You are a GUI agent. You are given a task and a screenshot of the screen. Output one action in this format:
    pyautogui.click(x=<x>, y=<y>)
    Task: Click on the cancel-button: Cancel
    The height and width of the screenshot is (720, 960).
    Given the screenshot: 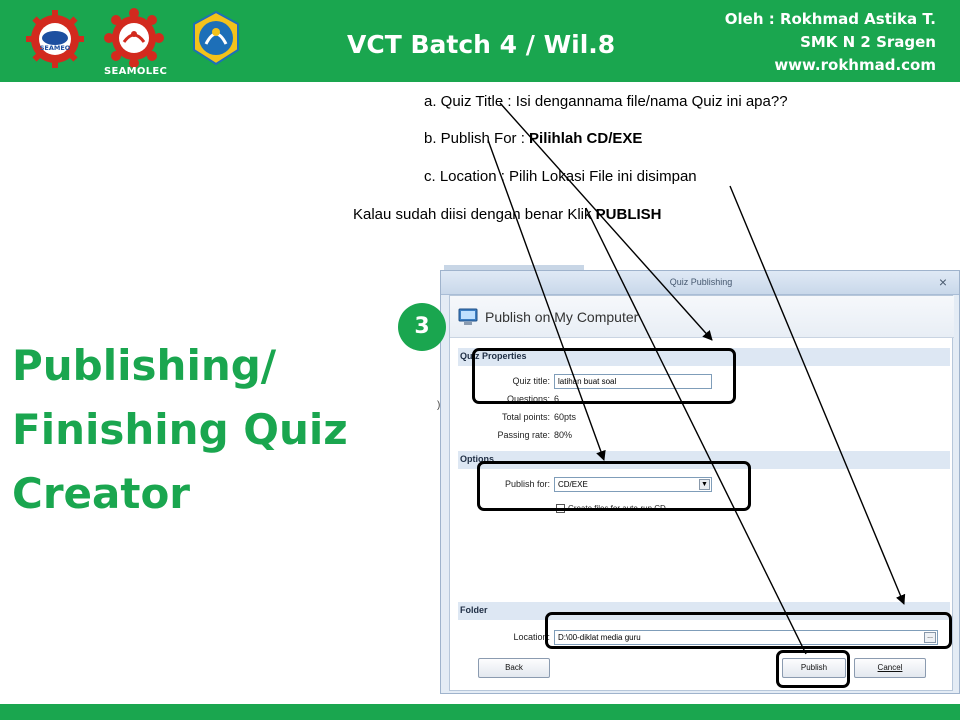 What is the action you would take?
    pyautogui.click(x=890, y=668)
    